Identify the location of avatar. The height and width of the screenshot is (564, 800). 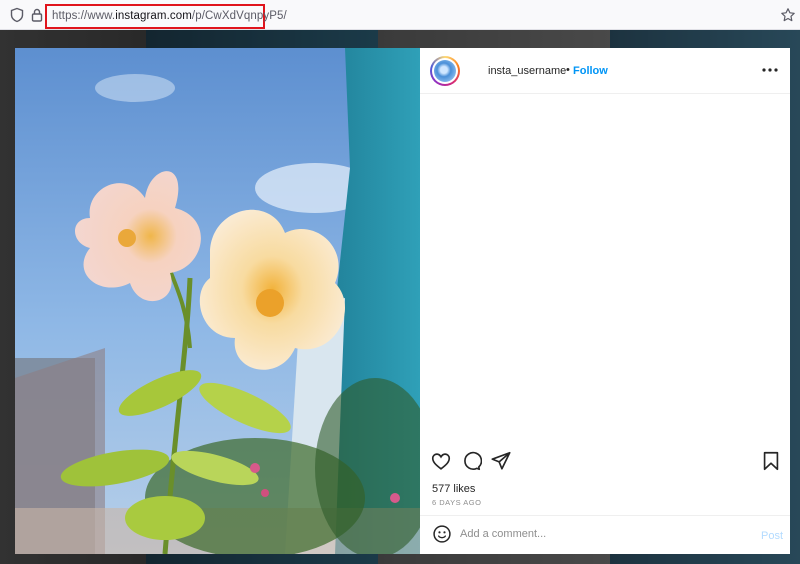
(445, 71).